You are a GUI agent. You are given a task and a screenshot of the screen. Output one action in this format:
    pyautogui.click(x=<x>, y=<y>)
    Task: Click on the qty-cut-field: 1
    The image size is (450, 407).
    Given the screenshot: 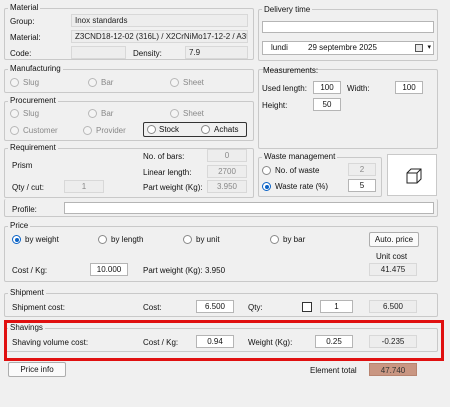 What is the action you would take?
    pyautogui.click(x=84, y=186)
    